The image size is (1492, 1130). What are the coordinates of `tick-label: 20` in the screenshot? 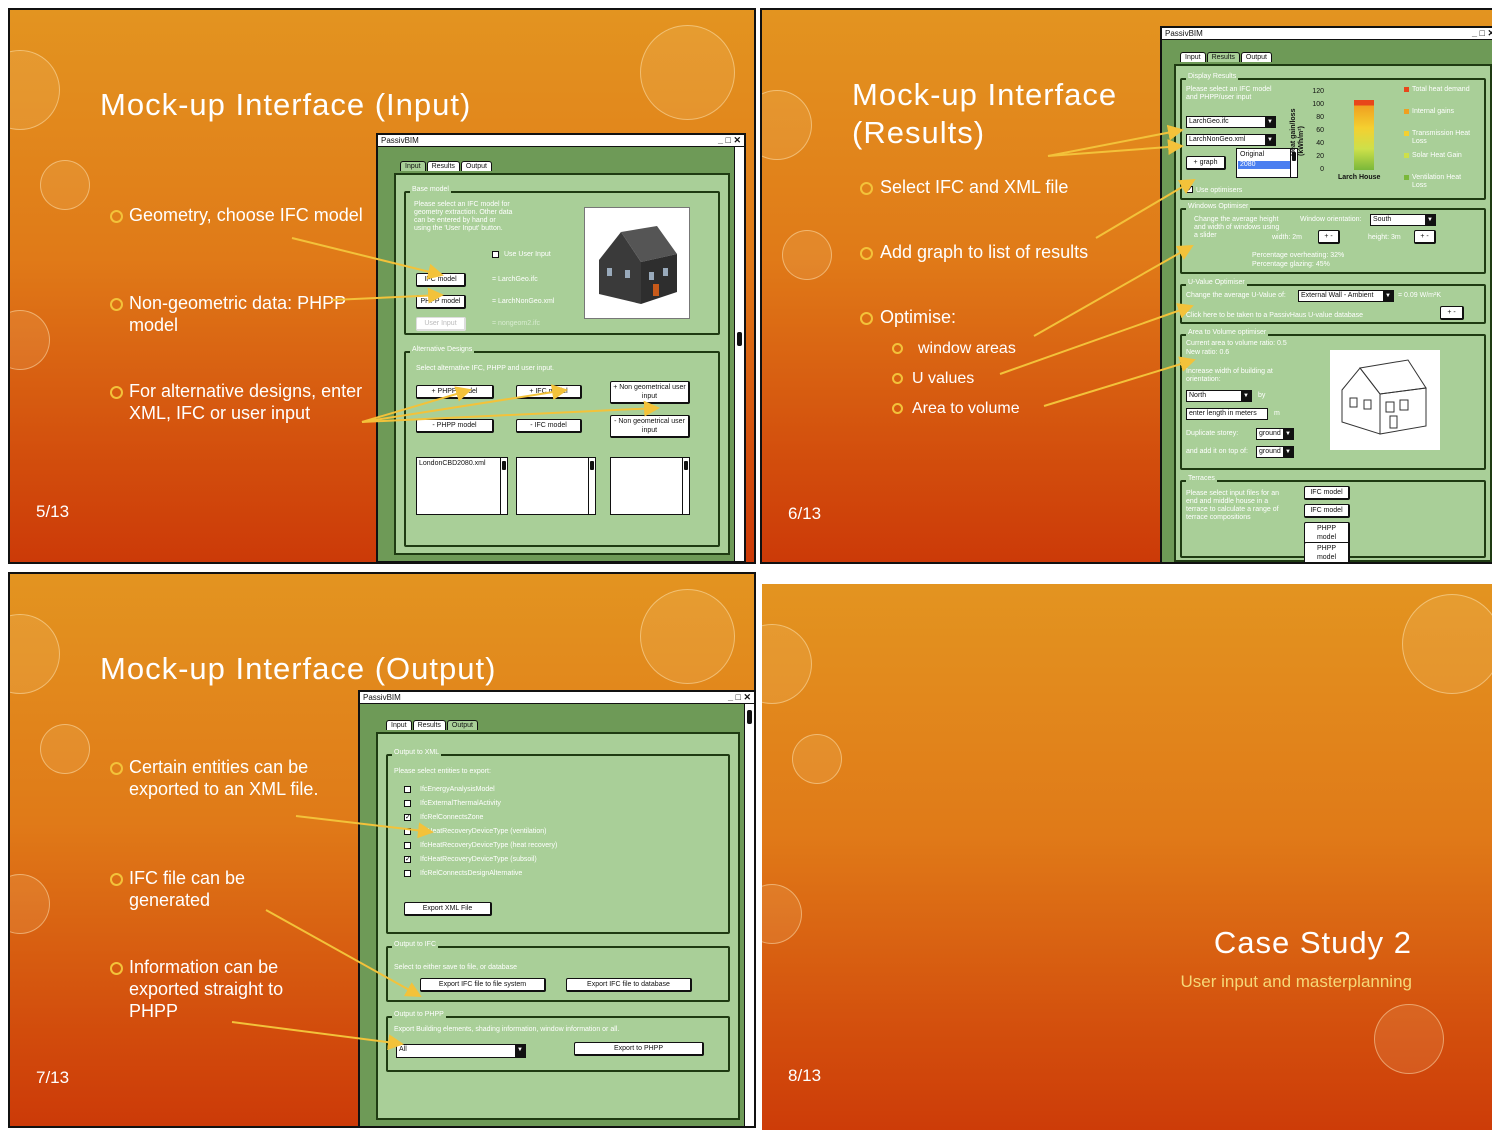 It's located at (1320, 156).